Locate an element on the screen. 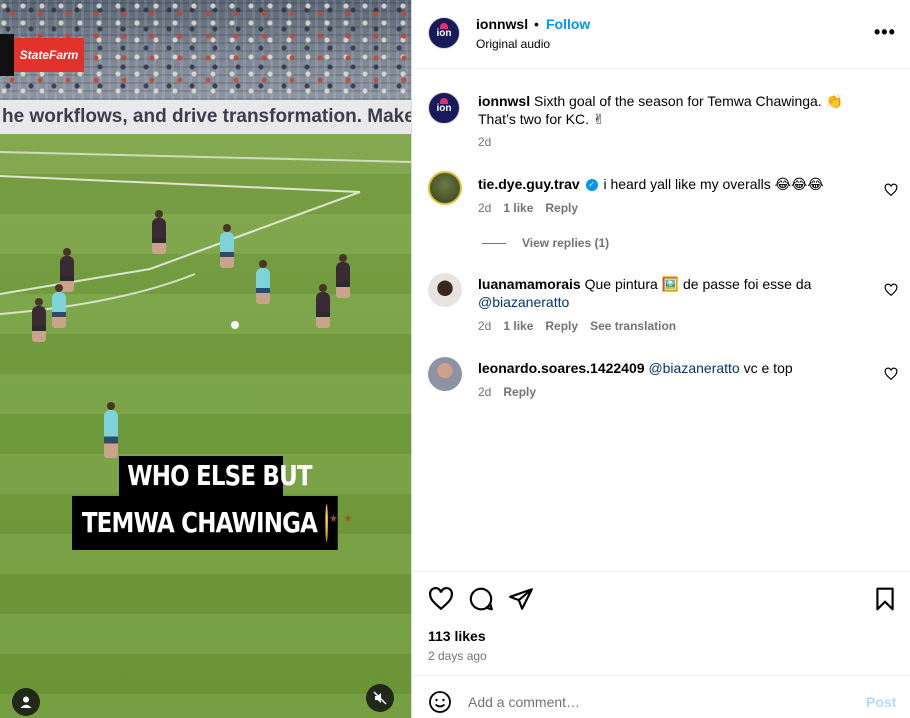 The height and width of the screenshot is (718, 910). comment-composer: Post is located at coordinates (661, 696).